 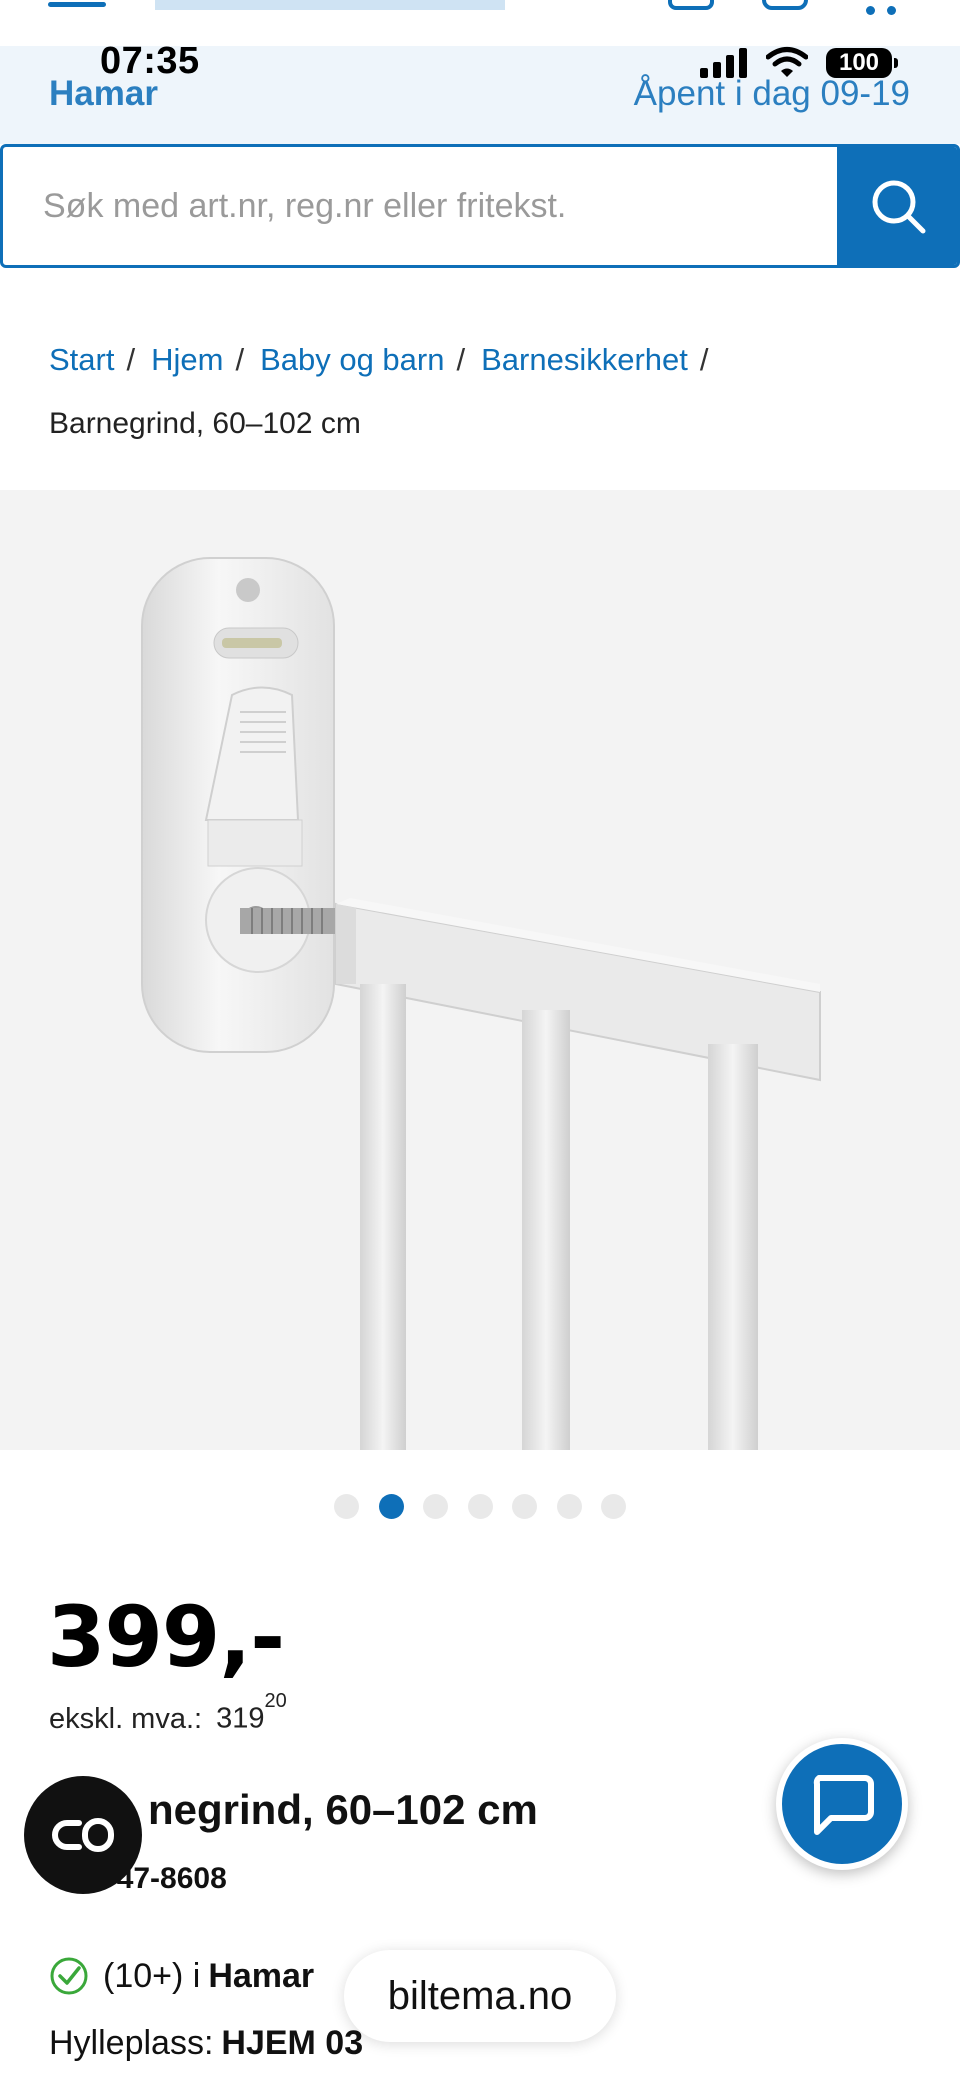 I want to click on check-circle-icon, so click(x=69, y=1976).